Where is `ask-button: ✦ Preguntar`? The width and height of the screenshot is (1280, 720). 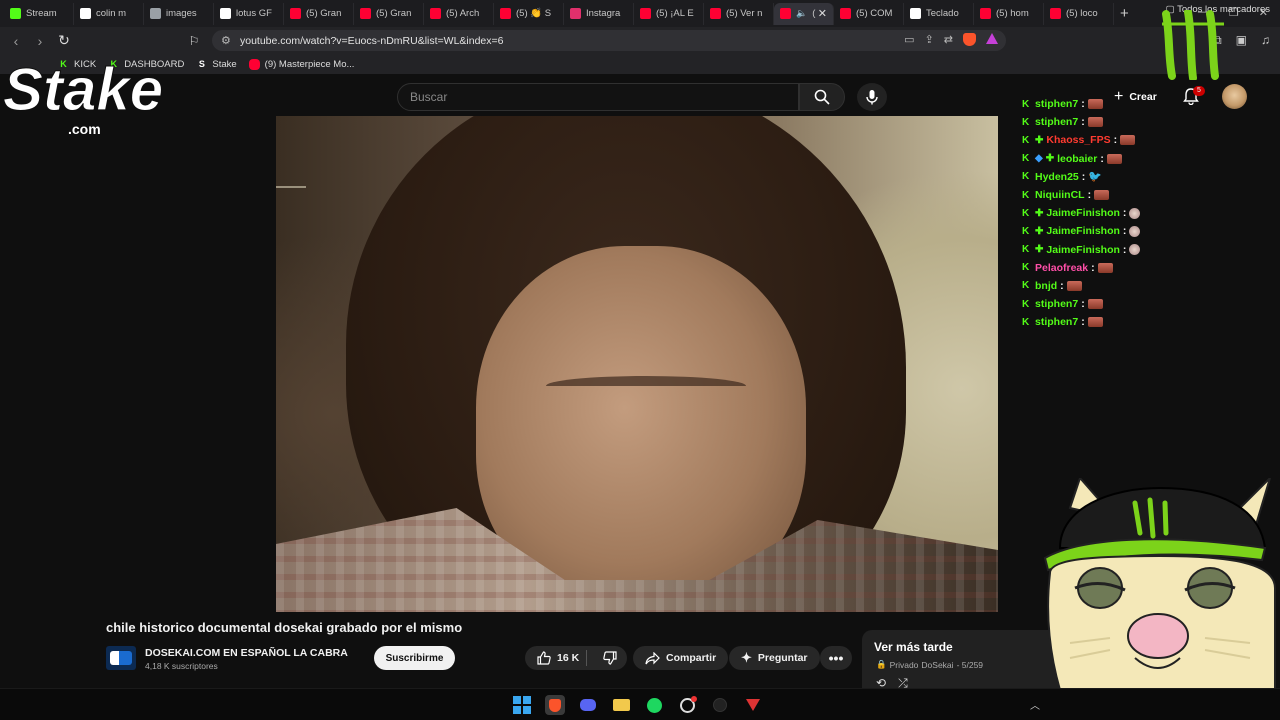 ask-button: ✦ Preguntar is located at coordinates (774, 658).